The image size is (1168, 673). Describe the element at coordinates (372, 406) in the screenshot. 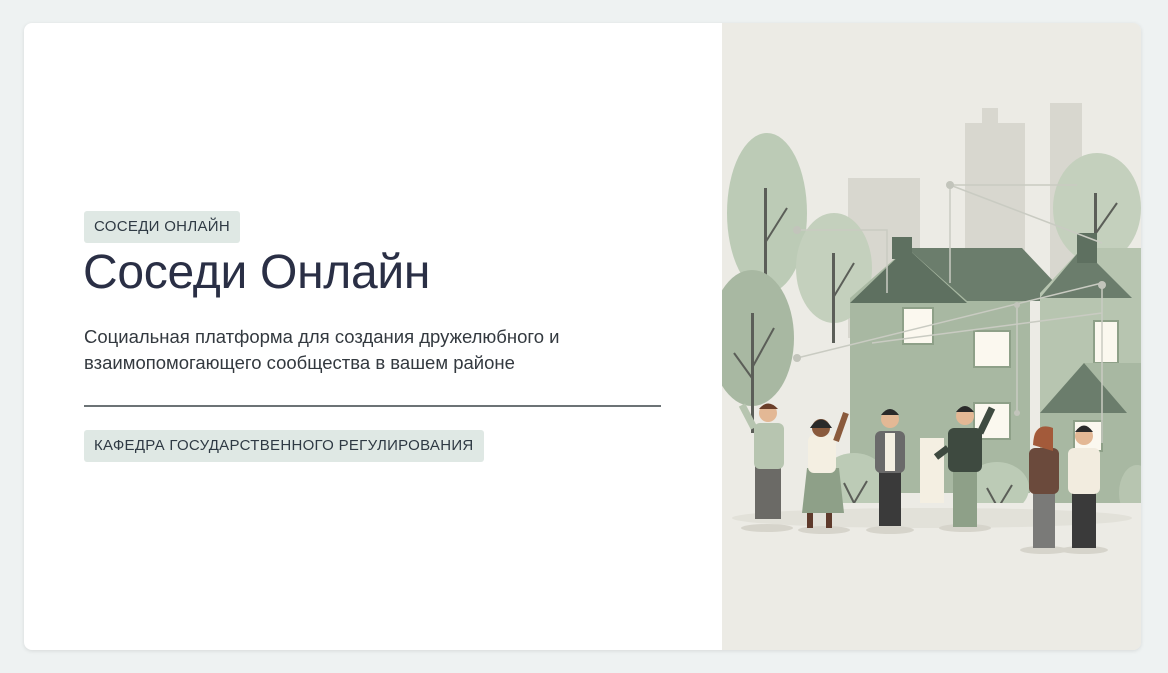

I see `divider` at that location.